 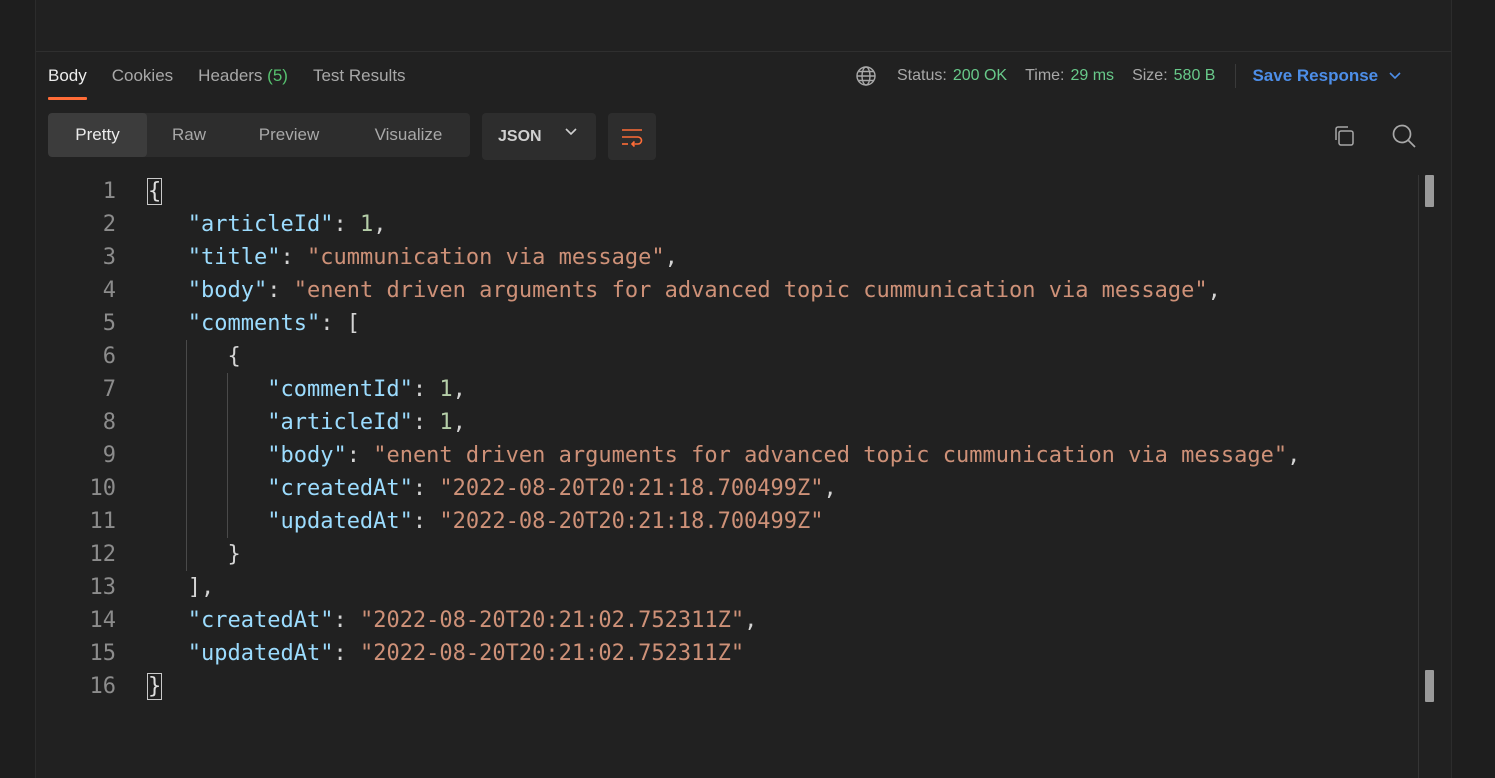 What do you see at coordinates (277, 75) in the screenshot?
I see `headers-count-badge: (5)` at bounding box center [277, 75].